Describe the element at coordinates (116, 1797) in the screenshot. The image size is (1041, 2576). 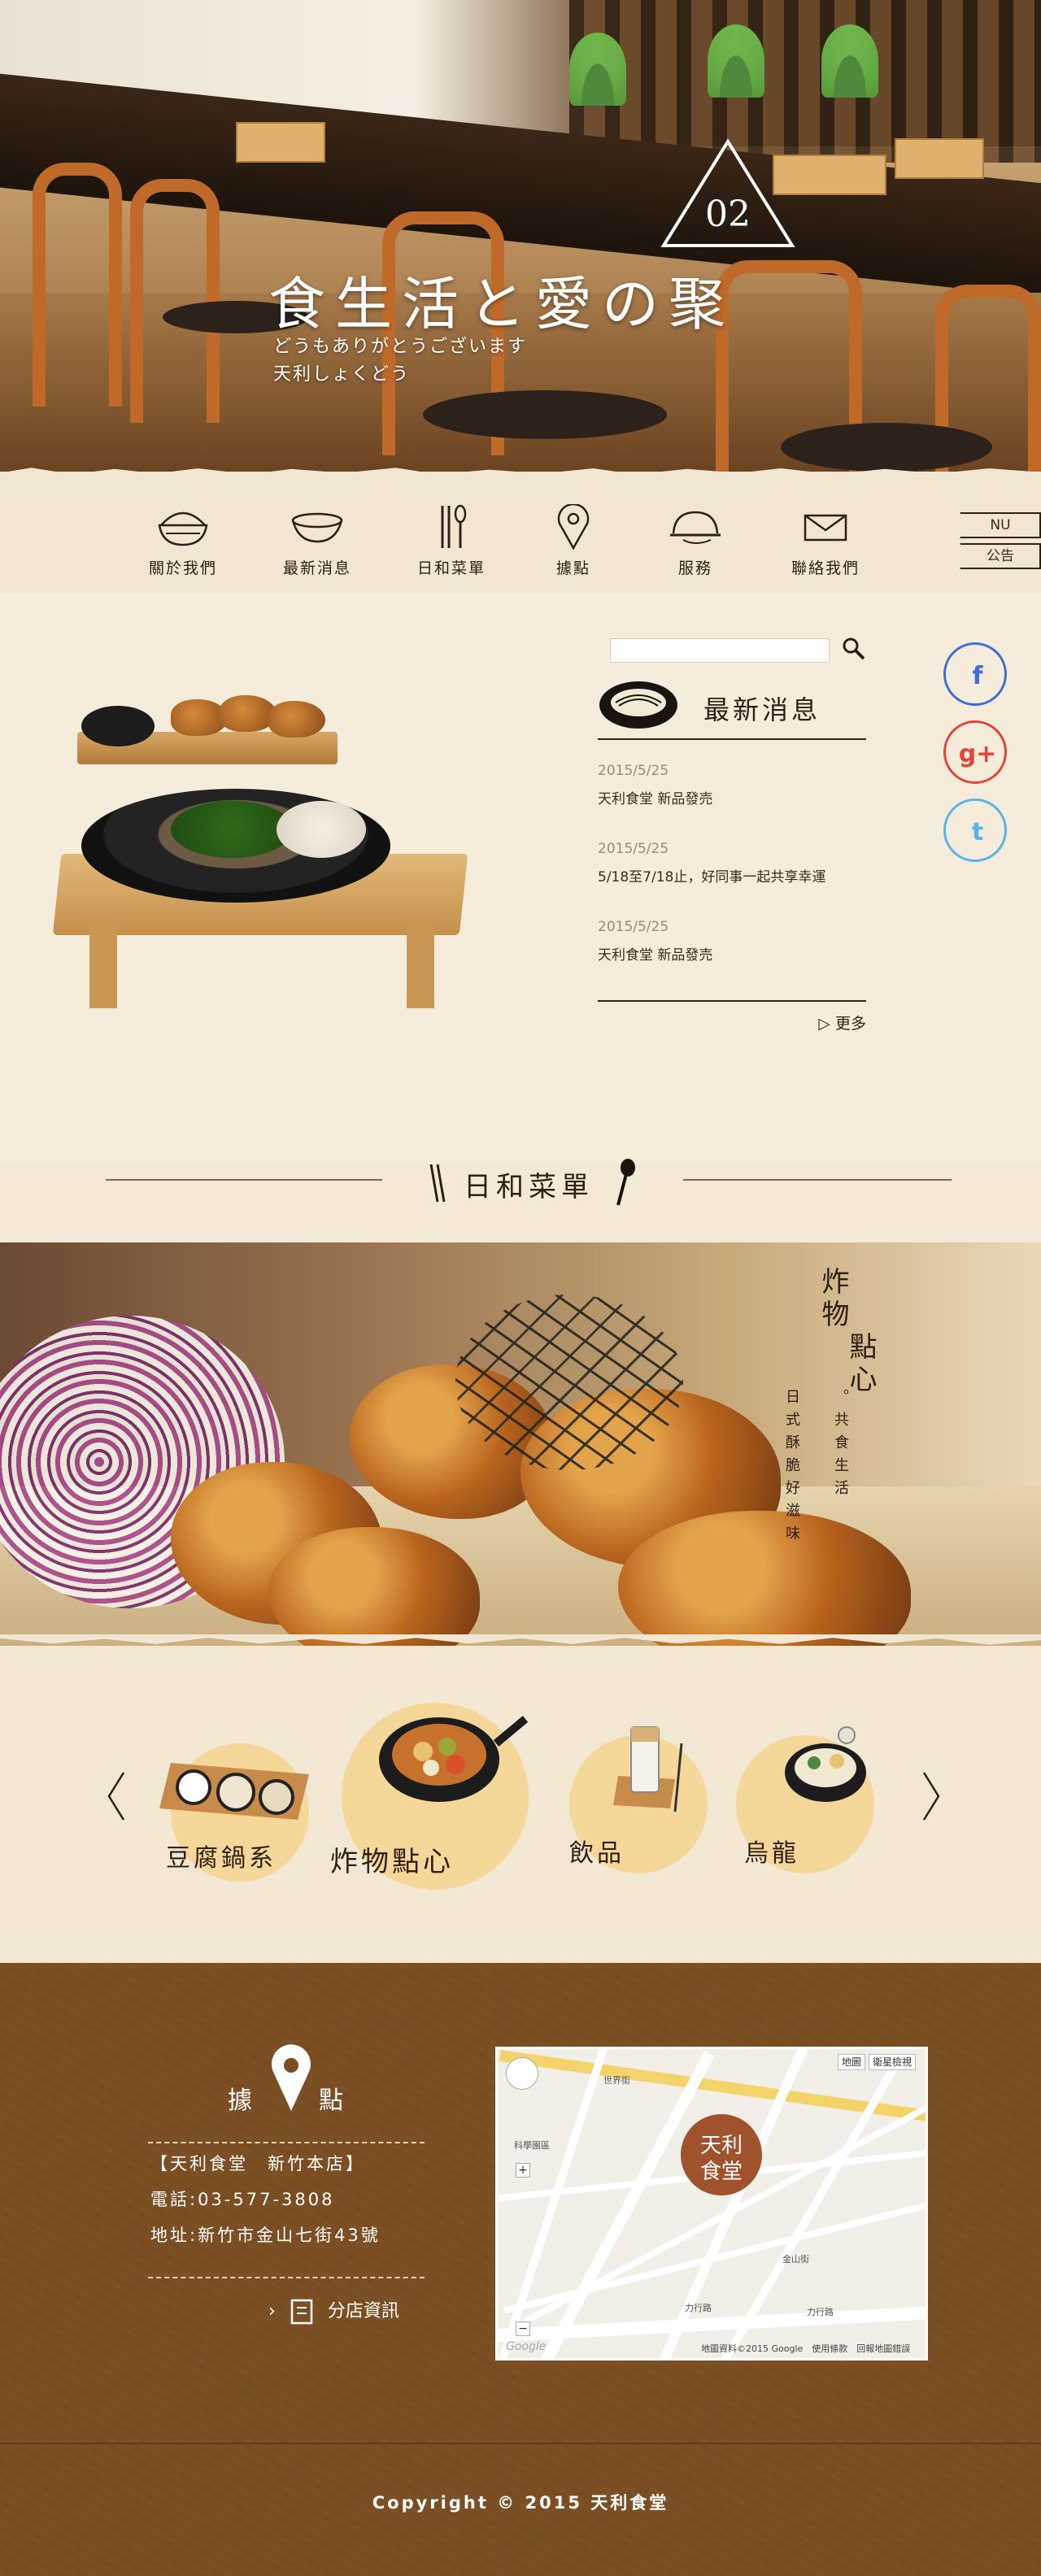
I see `chevron-left-icon` at that location.